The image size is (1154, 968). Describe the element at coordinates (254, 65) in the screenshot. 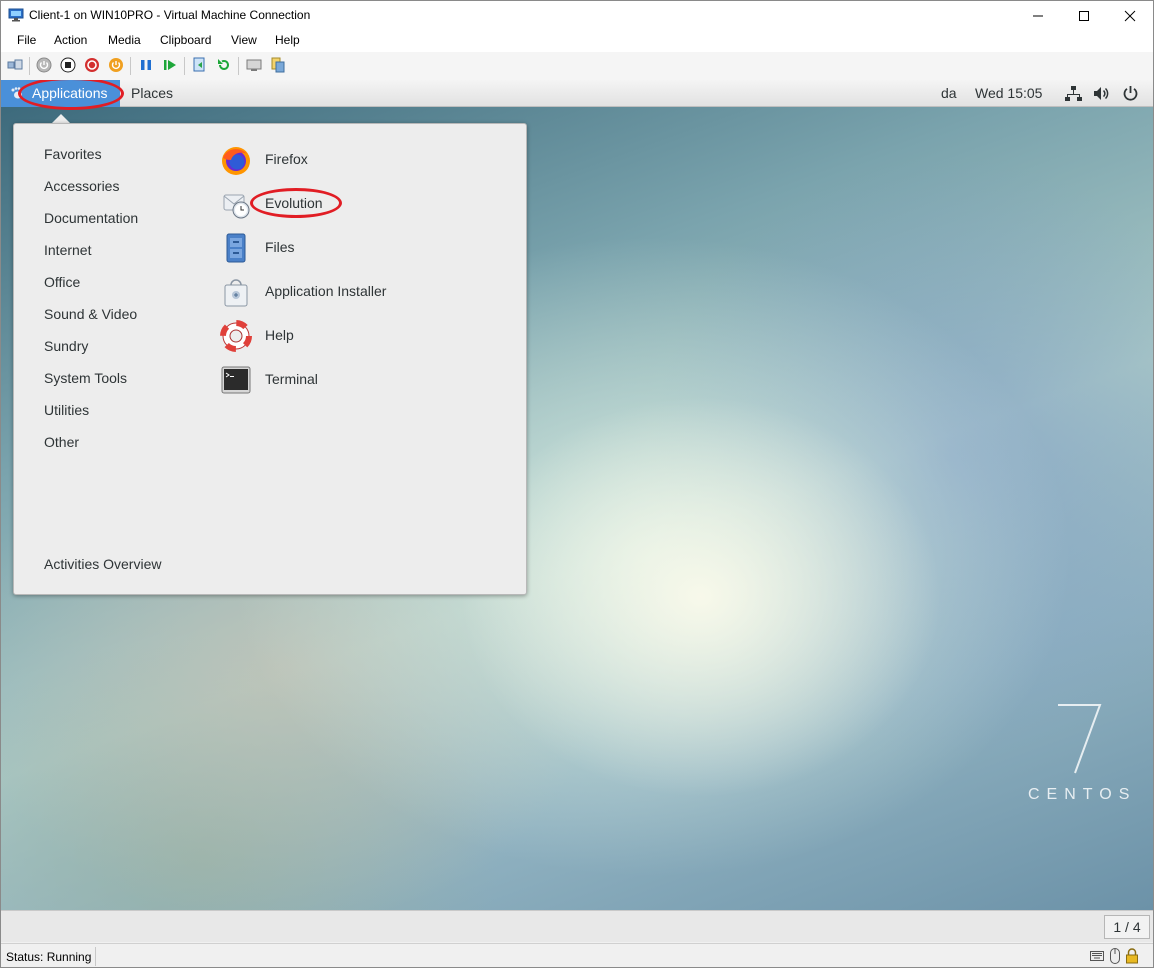

I see `enhanced-session-icon` at that location.